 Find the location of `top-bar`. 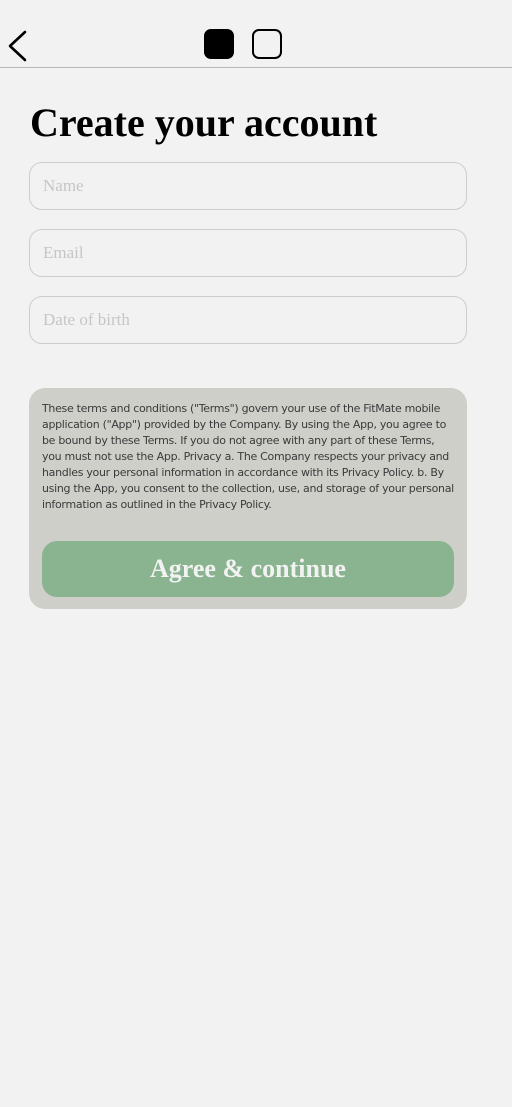

top-bar is located at coordinates (256, 34).